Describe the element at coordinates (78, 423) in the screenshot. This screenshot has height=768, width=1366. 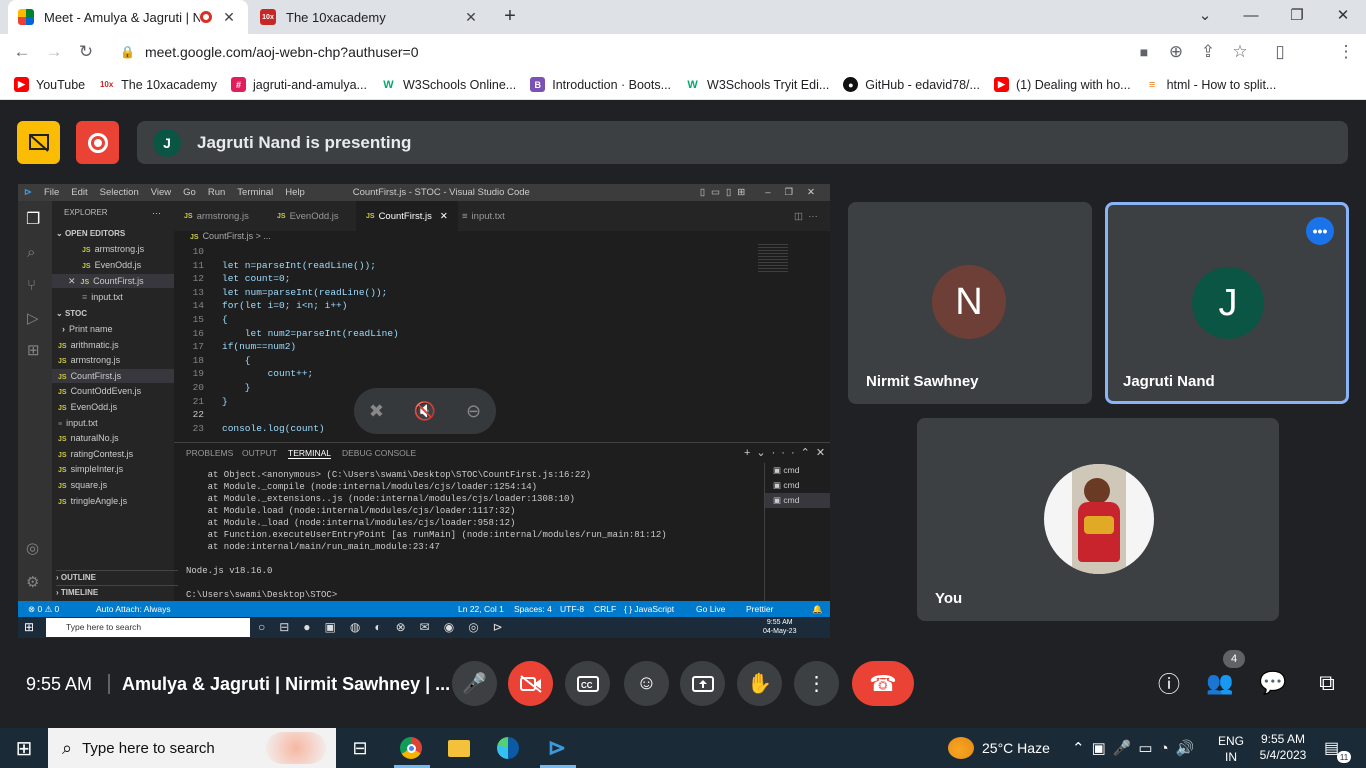
I see `file-item: ≡ input.txt` at that location.